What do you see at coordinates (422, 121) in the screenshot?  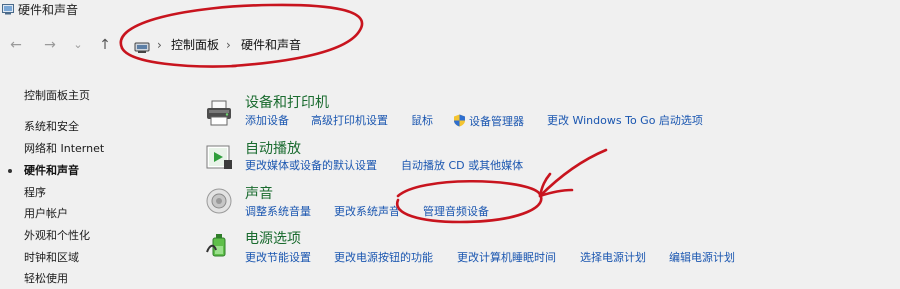 I see `link-mouse: 鼠标` at bounding box center [422, 121].